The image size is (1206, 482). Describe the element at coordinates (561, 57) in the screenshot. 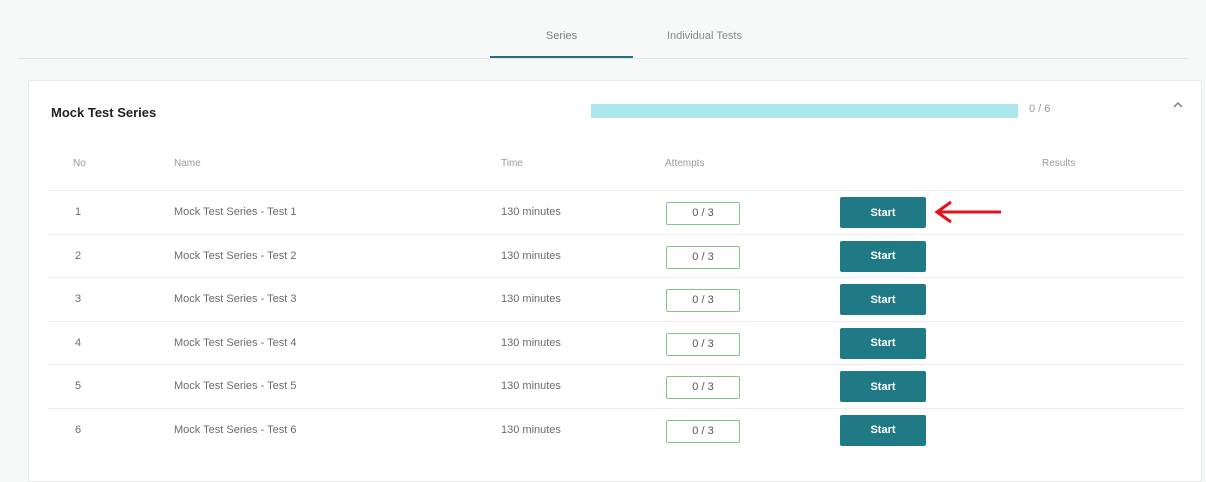

I see `active-tab-indicator` at that location.